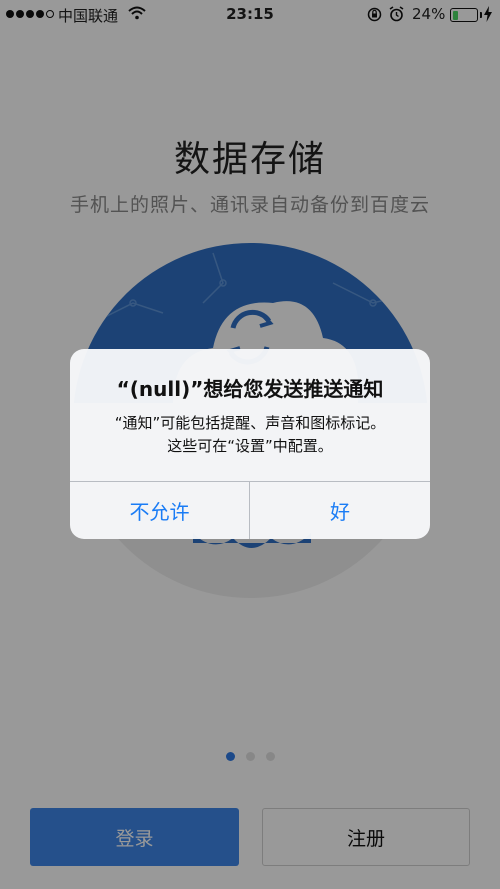 This screenshot has width=500, height=889. What do you see at coordinates (250, 423) in the screenshot?
I see `alert-message-line-1: “通知”可能包括提醒、声音和图标标记。` at bounding box center [250, 423].